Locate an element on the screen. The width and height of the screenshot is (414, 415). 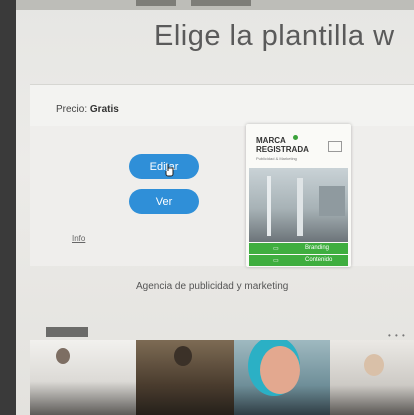
feature-row-2: ▭ Contenido is located at coordinates (298, 260).